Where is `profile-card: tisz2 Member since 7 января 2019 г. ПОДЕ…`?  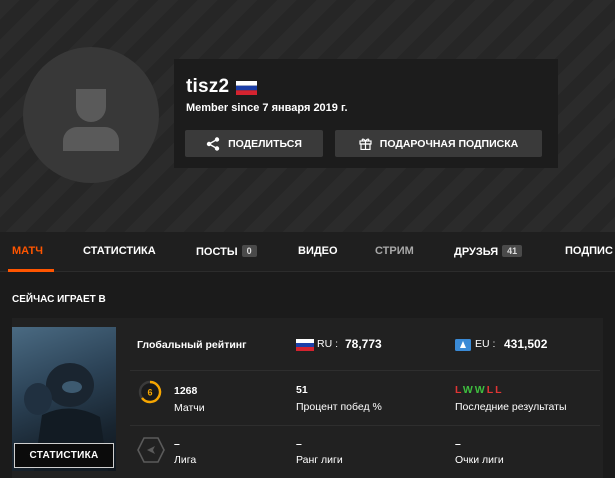
profile-card: tisz2 Member since 7 января 2019 г. ПОДЕ… is located at coordinates (366, 113).